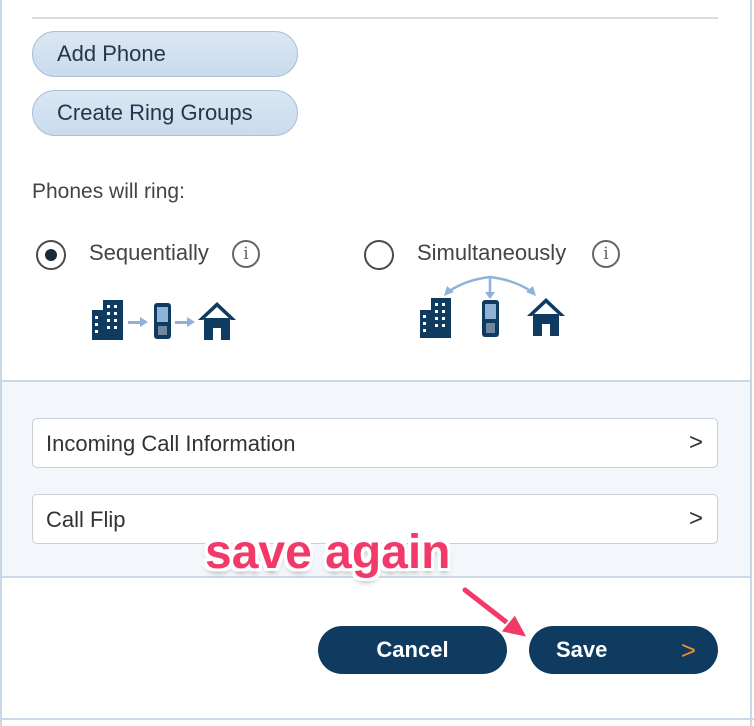 The image size is (754, 726). I want to click on incoming-call-information-row: Incoming Call Information >, so click(375, 443).